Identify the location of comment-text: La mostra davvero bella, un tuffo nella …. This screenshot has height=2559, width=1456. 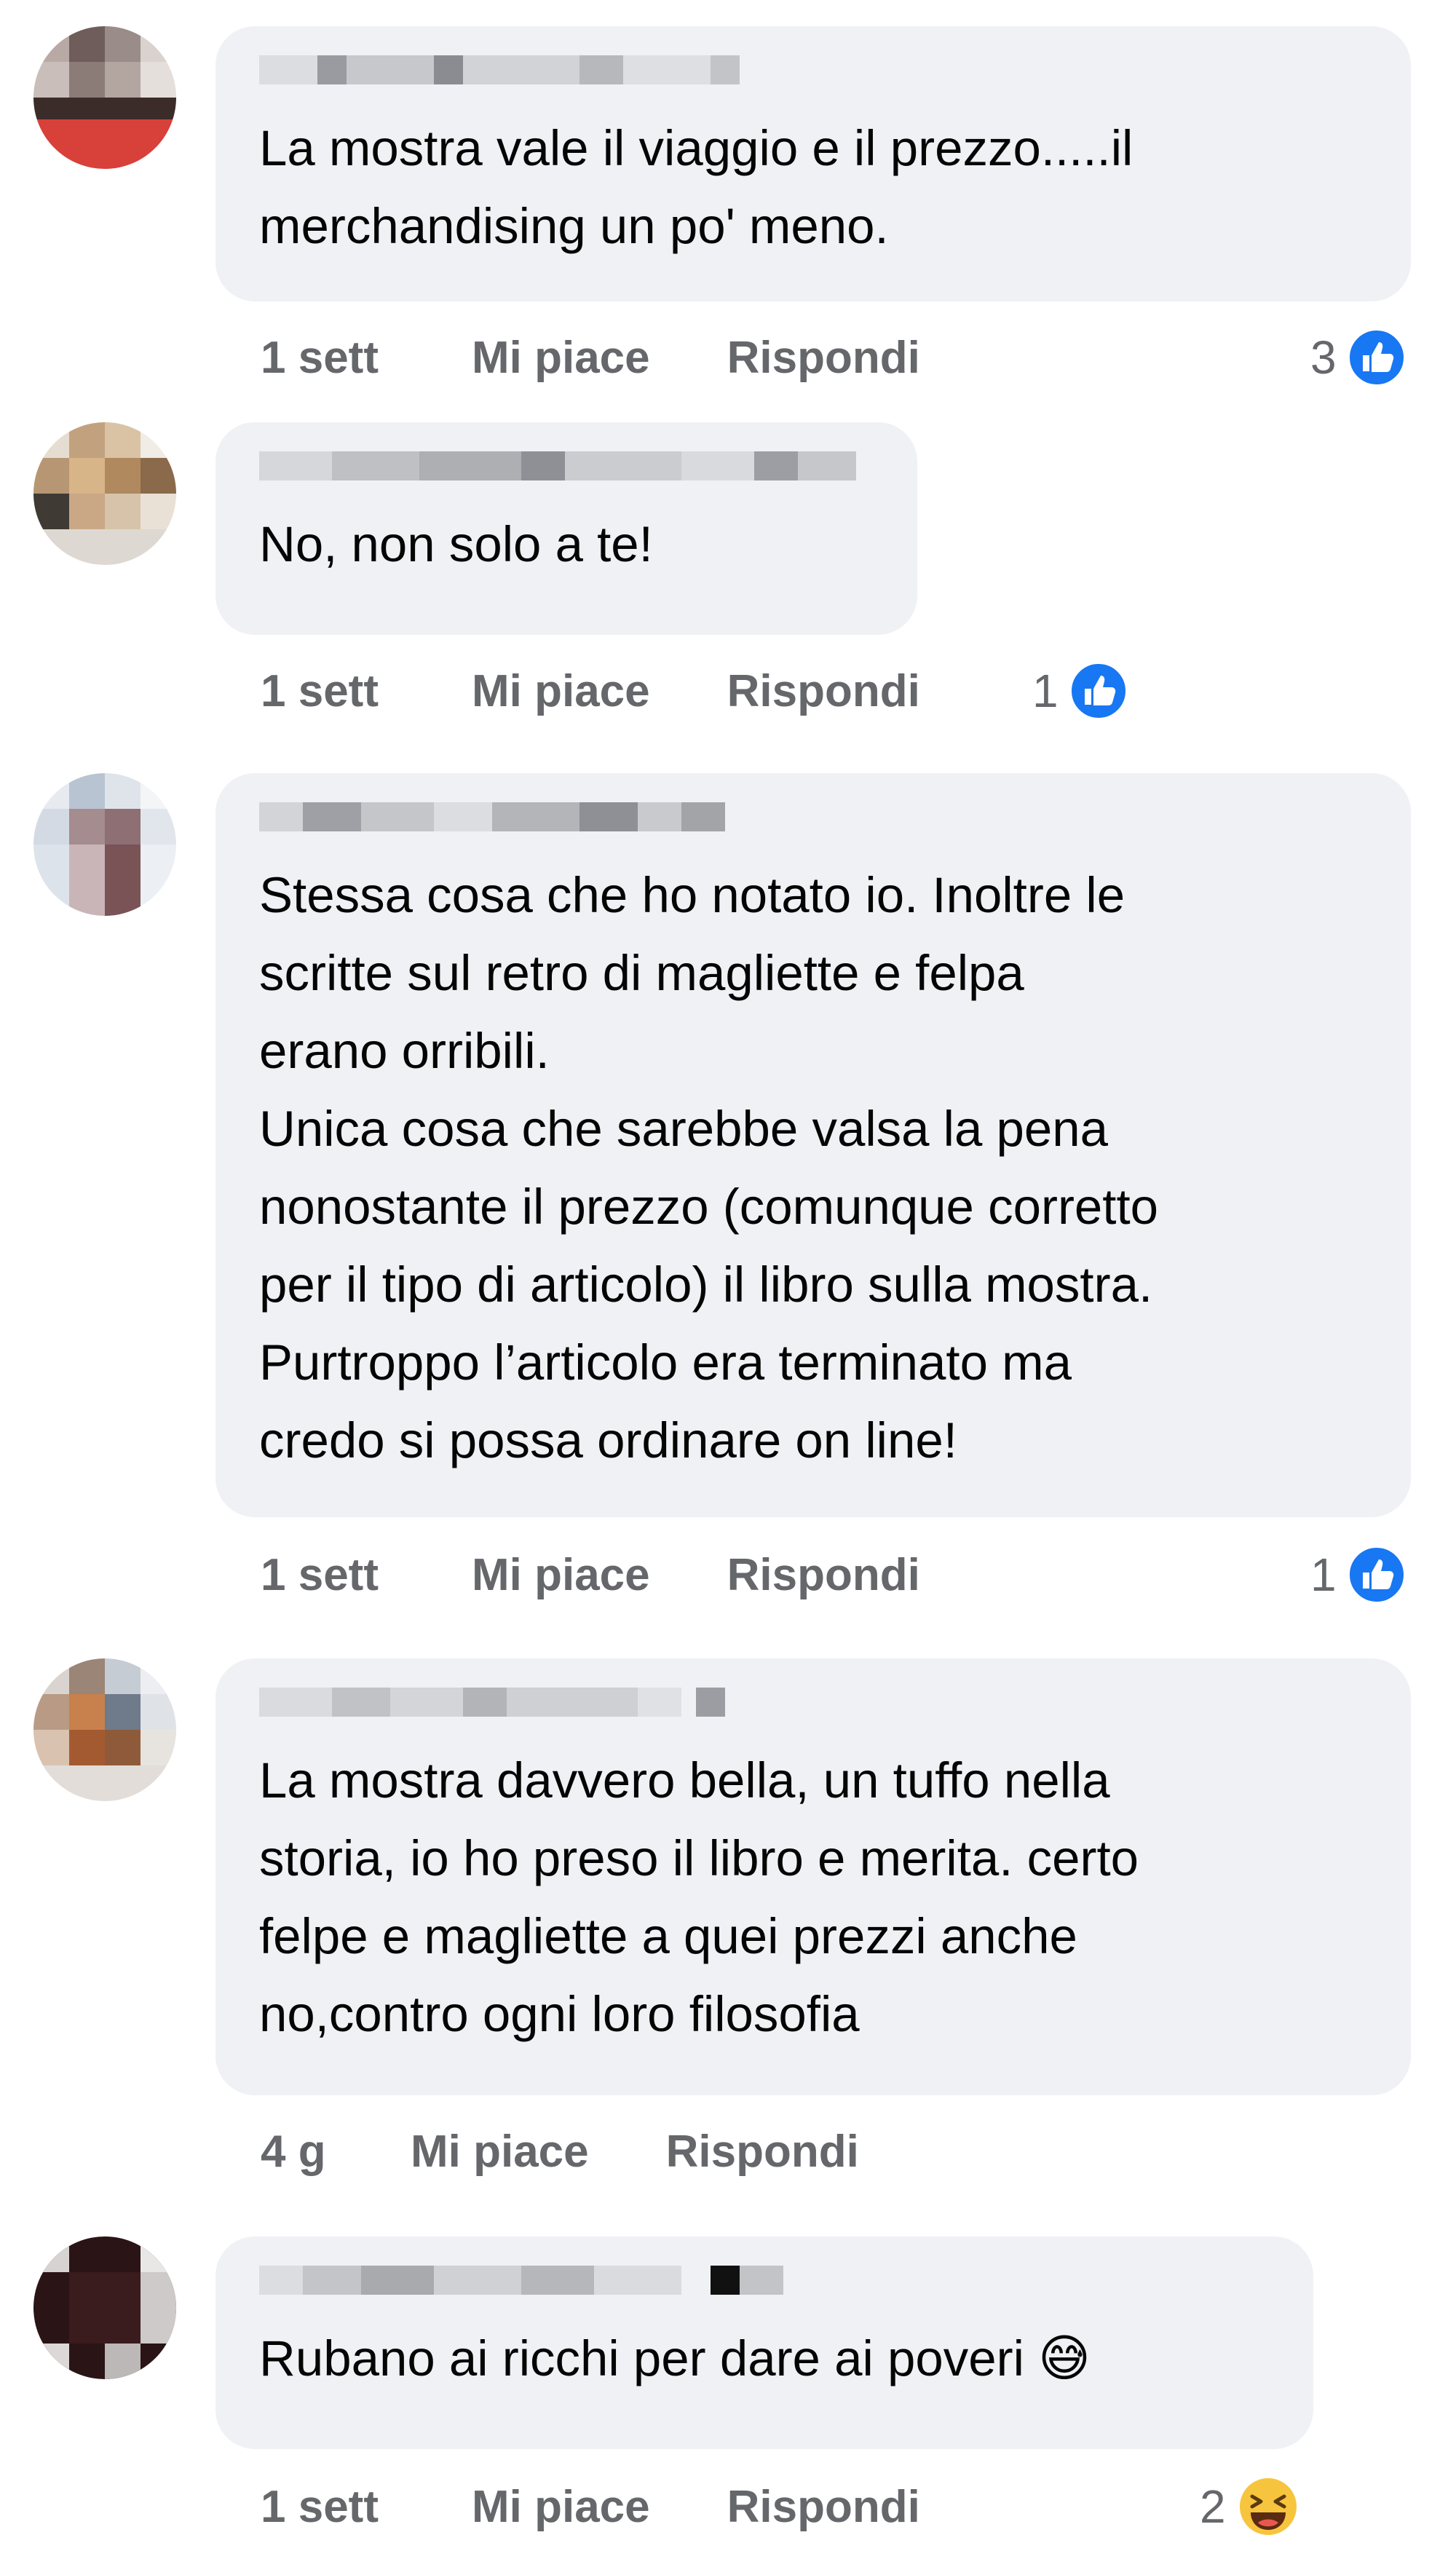
(699, 1897).